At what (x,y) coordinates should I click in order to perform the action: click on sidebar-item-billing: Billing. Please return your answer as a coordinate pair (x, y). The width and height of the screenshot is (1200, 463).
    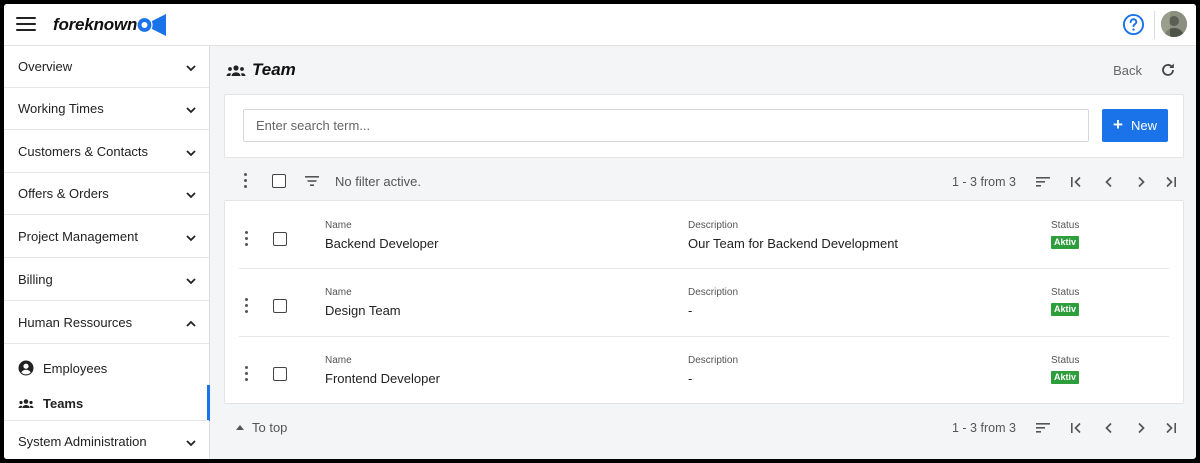
    Looking at the image, I should click on (106, 280).